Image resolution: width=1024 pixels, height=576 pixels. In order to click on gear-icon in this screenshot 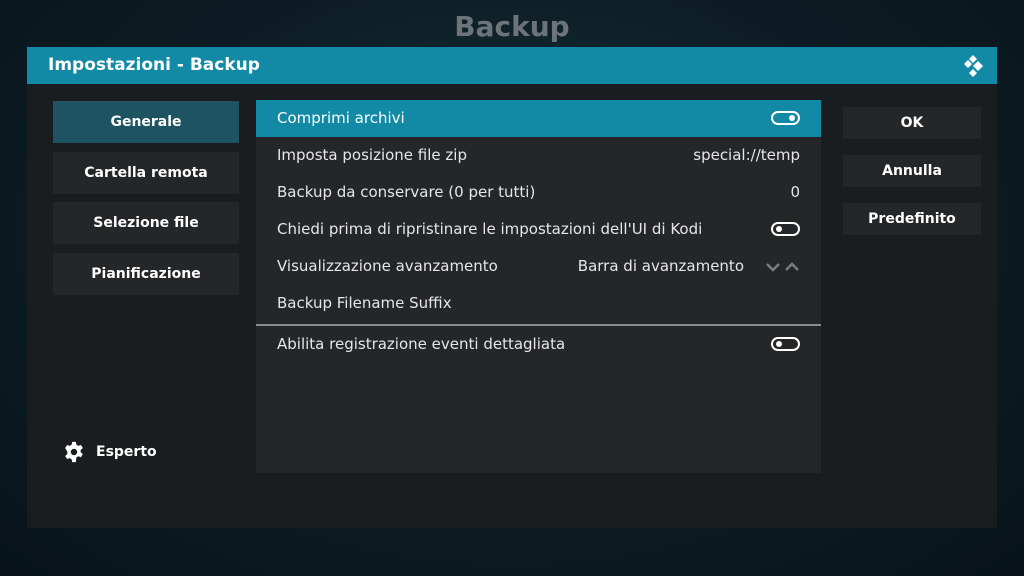, I will do `click(74, 452)`.